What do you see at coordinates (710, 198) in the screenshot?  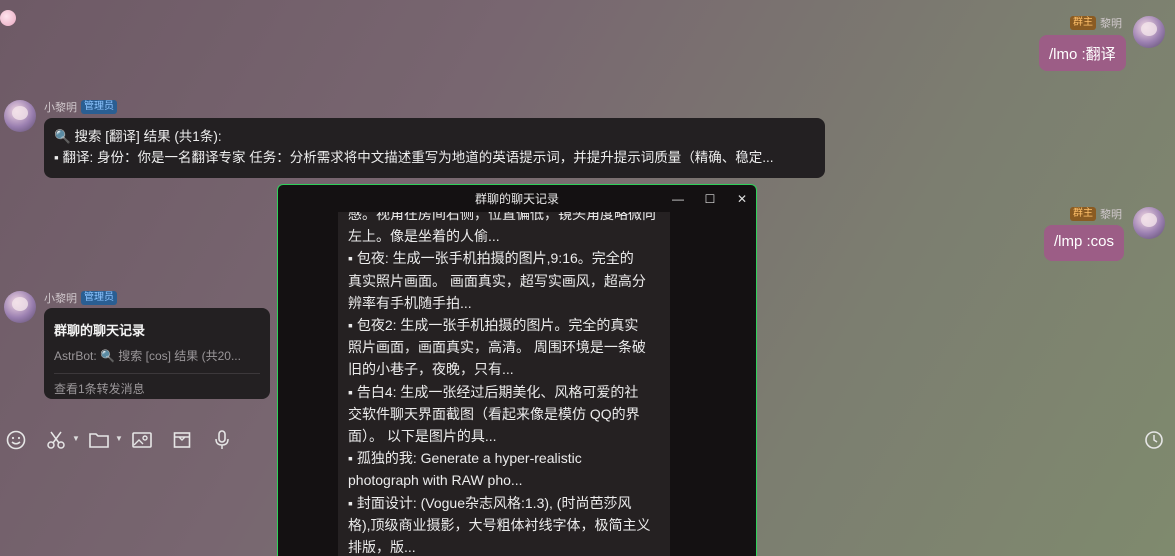 I see `maximize-button: ☐` at bounding box center [710, 198].